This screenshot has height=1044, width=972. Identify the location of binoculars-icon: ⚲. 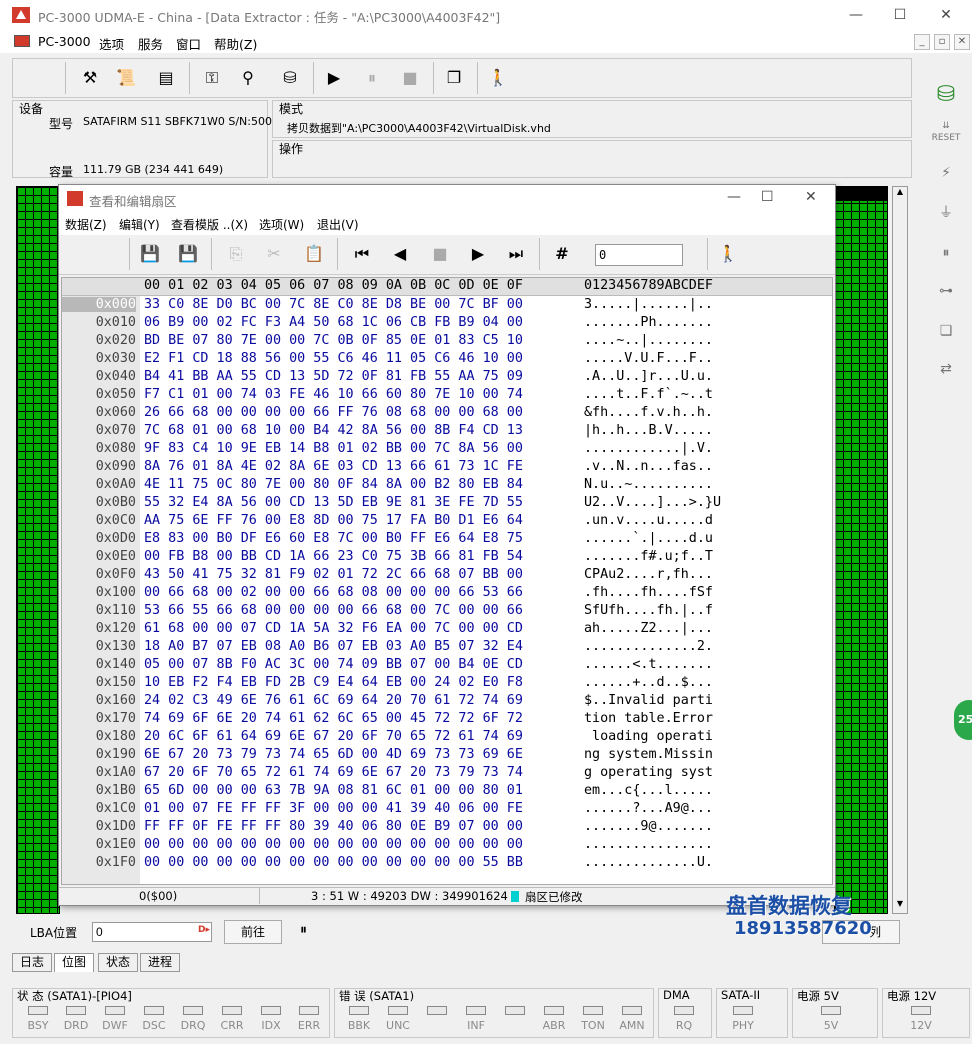
(248, 78).